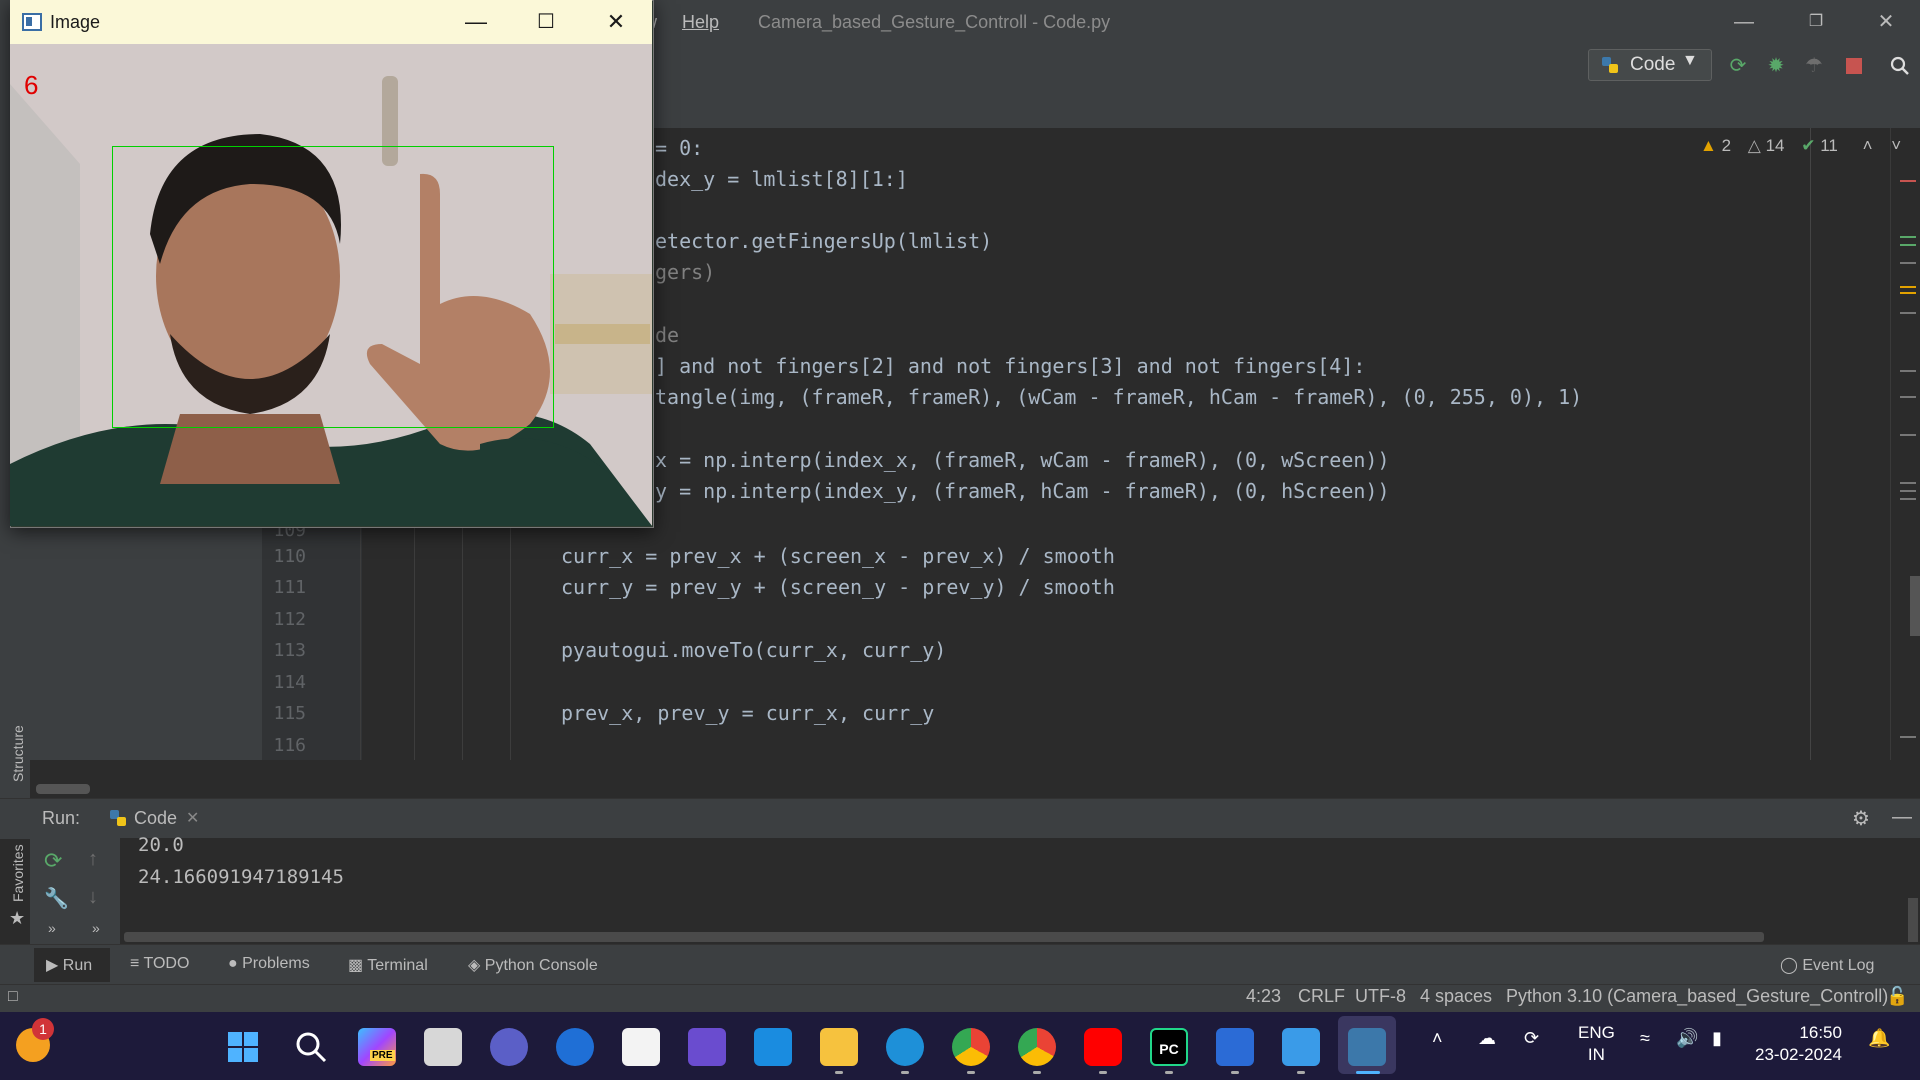  I want to click on pycharm-icon: PC, so click(1169, 1047).